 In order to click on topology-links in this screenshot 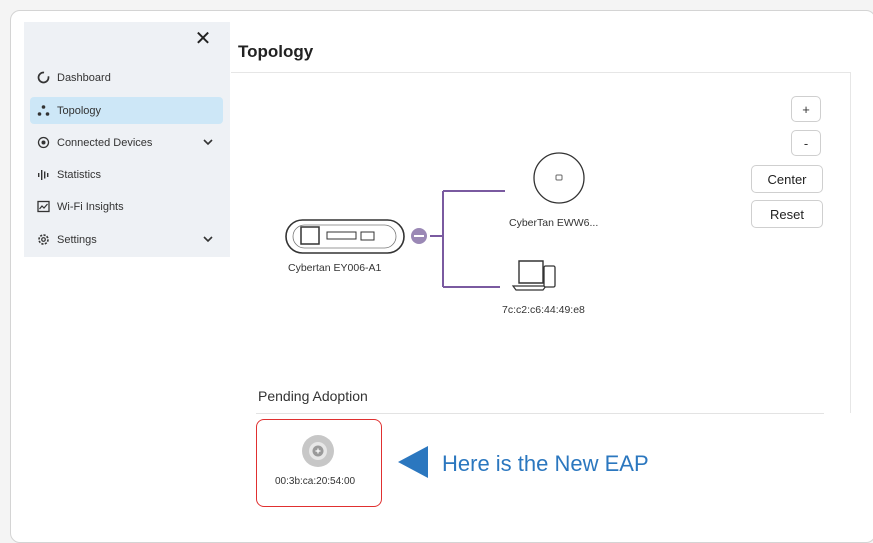, I will do `click(467, 239)`.